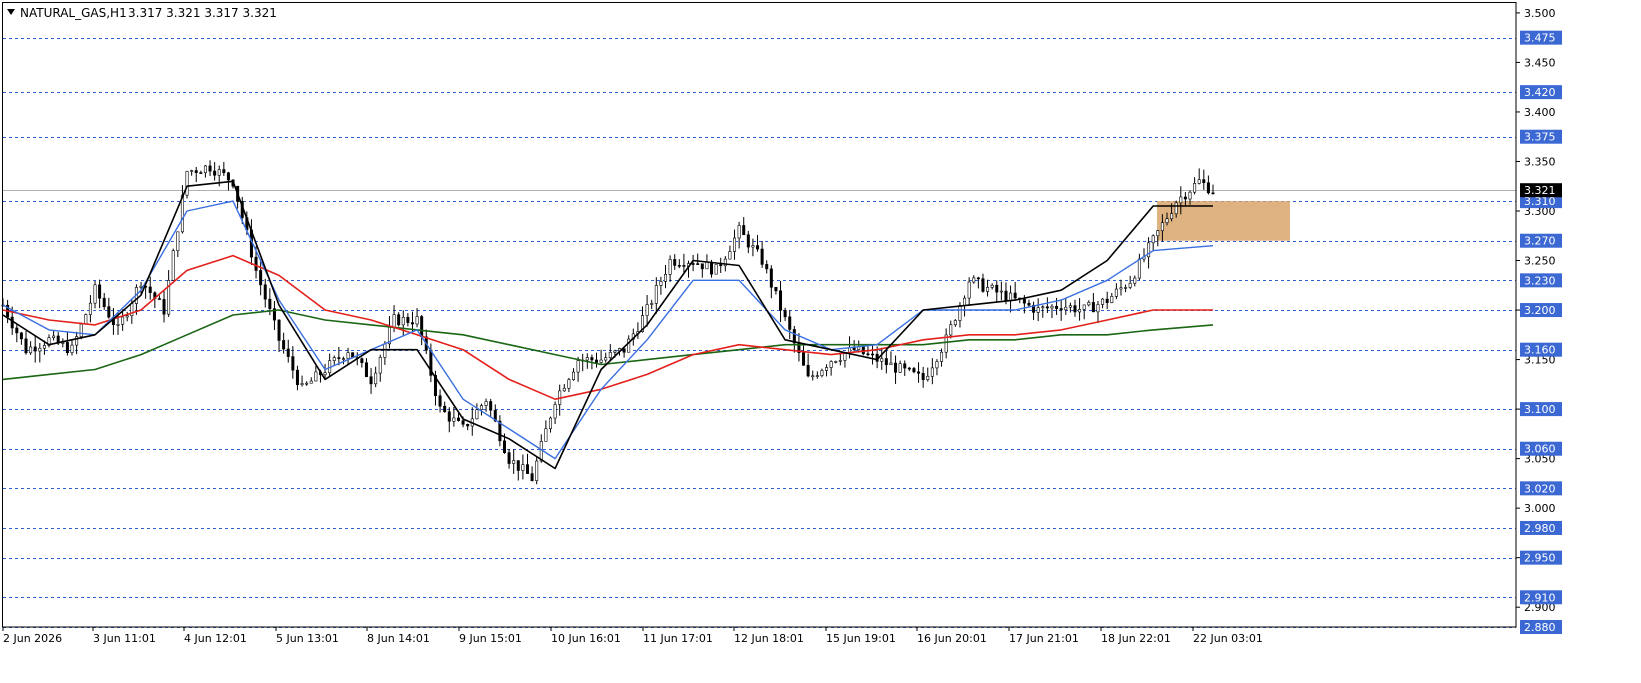  What do you see at coordinates (1540, 409) in the screenshot?
I see `level-price-label: 3.100` at bounding box center [1540, 409].